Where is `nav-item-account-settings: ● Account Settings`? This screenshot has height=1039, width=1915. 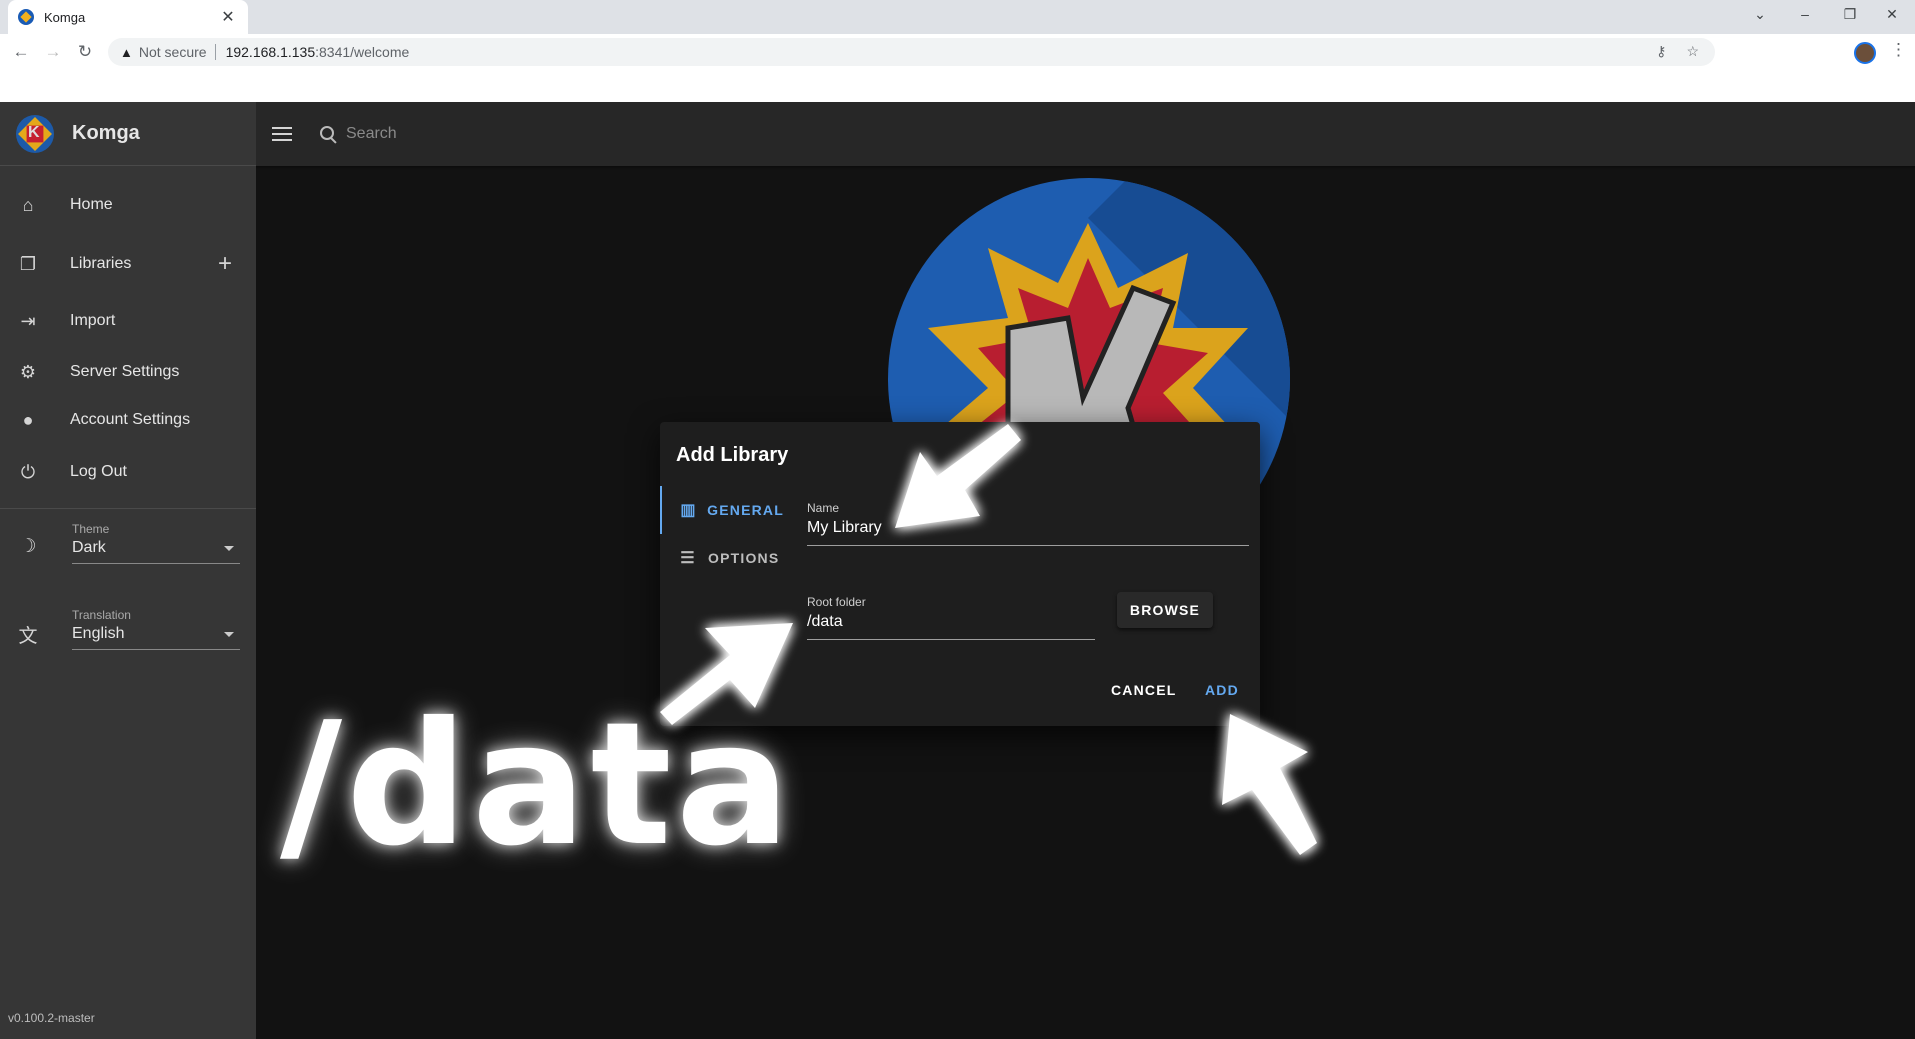 nav-item-account-settings: ● Account Settings is located at coordinates (128, 420).